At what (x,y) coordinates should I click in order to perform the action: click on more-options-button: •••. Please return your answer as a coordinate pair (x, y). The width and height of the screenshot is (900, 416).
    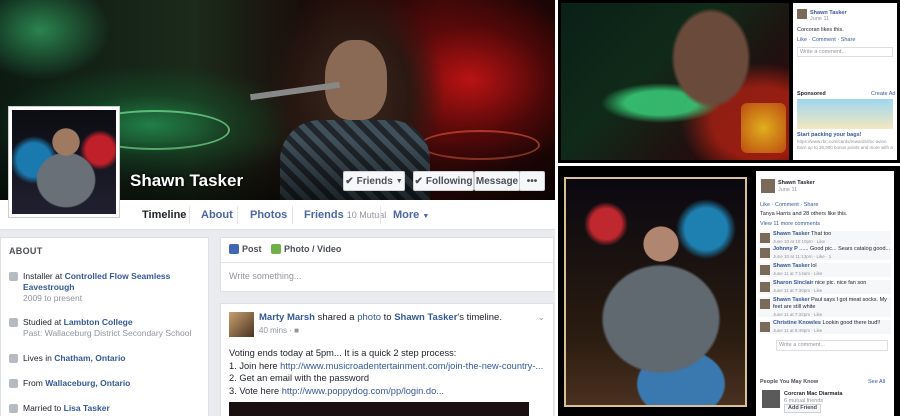
    Looking at the image, I should click on (532, 181).